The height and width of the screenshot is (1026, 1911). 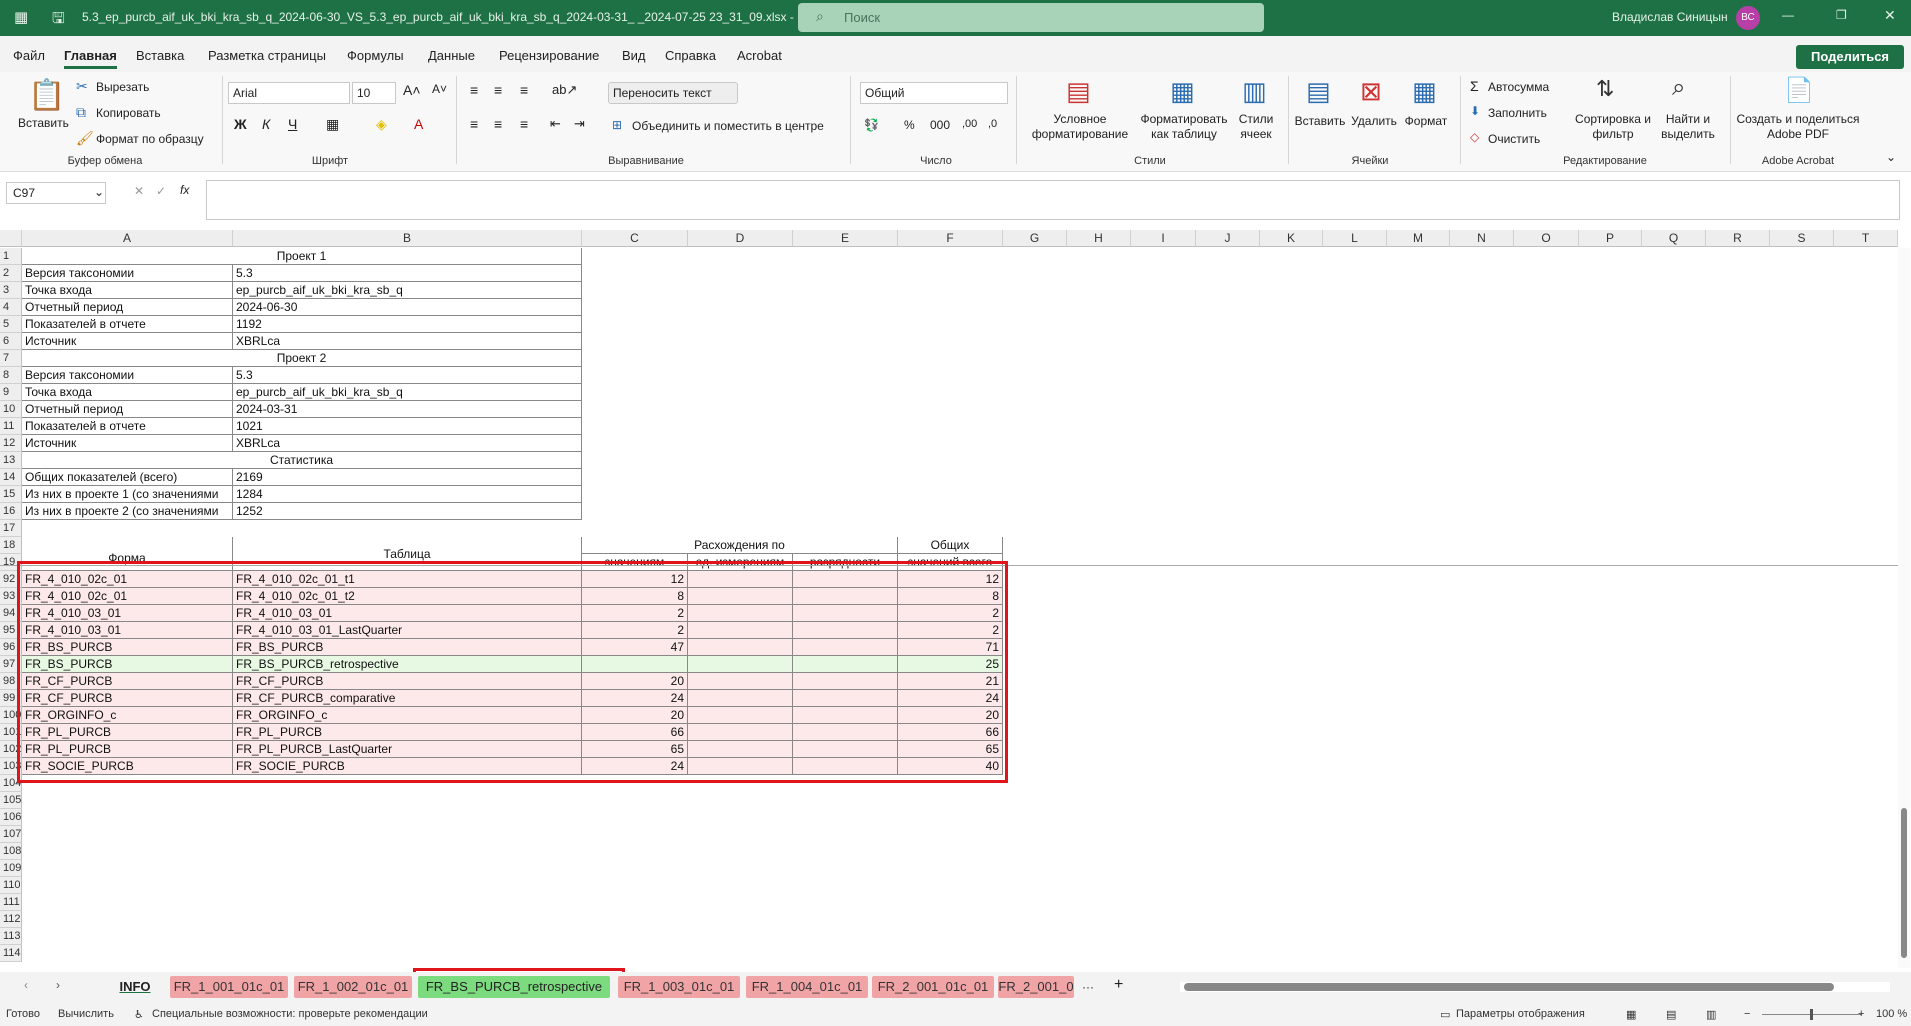 What do you see at coordinates (940, 125) in the screenshot?
I see `thousands-icon: 000` at bounding box center [940, 125].